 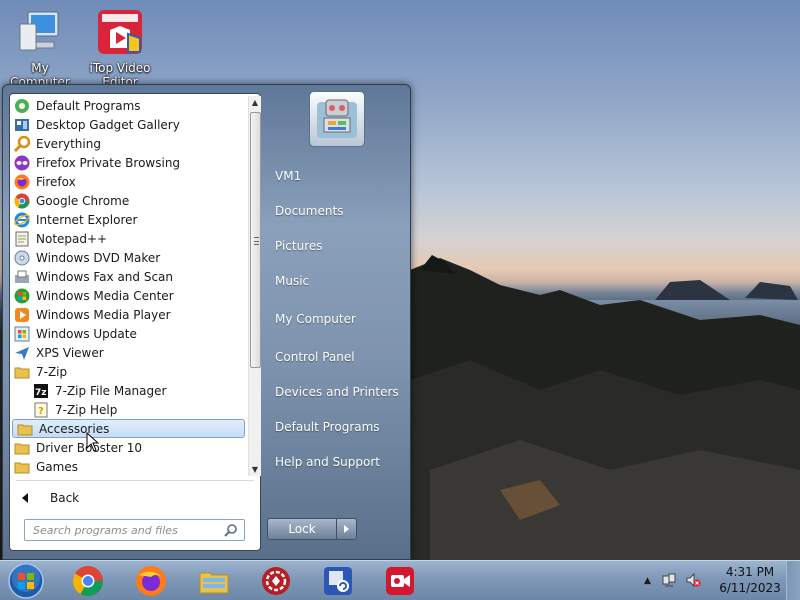 What do you see at coordinates (128, 314) in the screenshot?
I see `program-item: Windows Media Player` at bounding box center [128, 314].